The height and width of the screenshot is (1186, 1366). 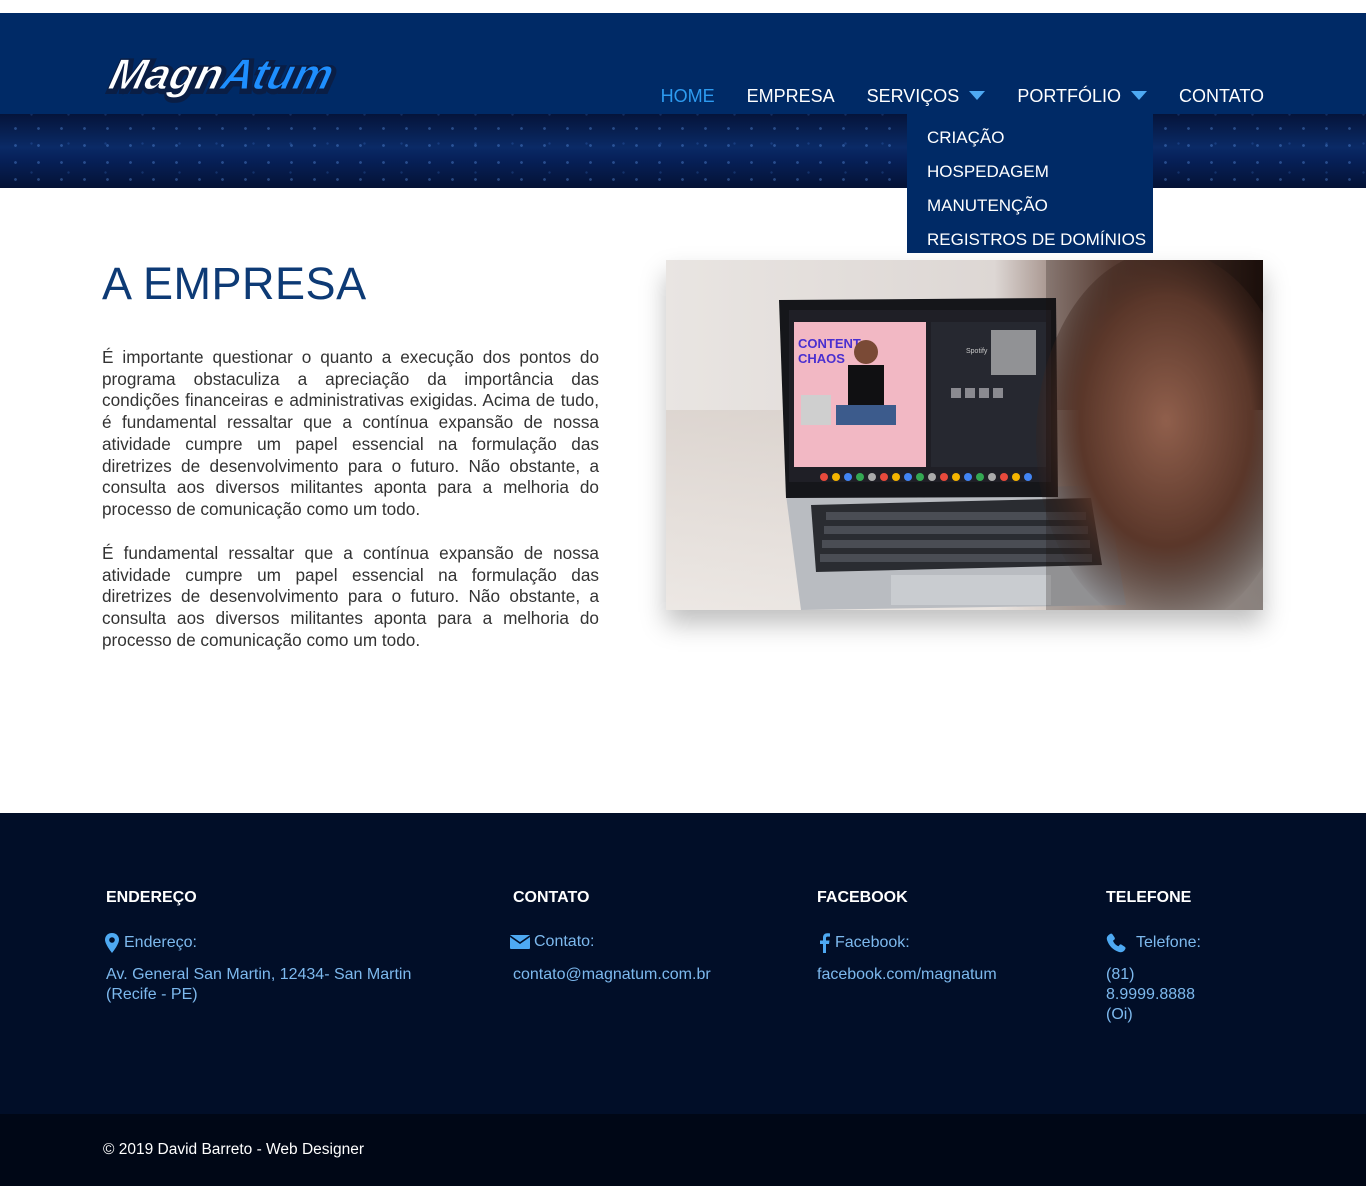 What do you see at coordinates (821, 358) in the screenshot?
I see `screen-title-line2: CHAOS` at bounding box center [821, 358].